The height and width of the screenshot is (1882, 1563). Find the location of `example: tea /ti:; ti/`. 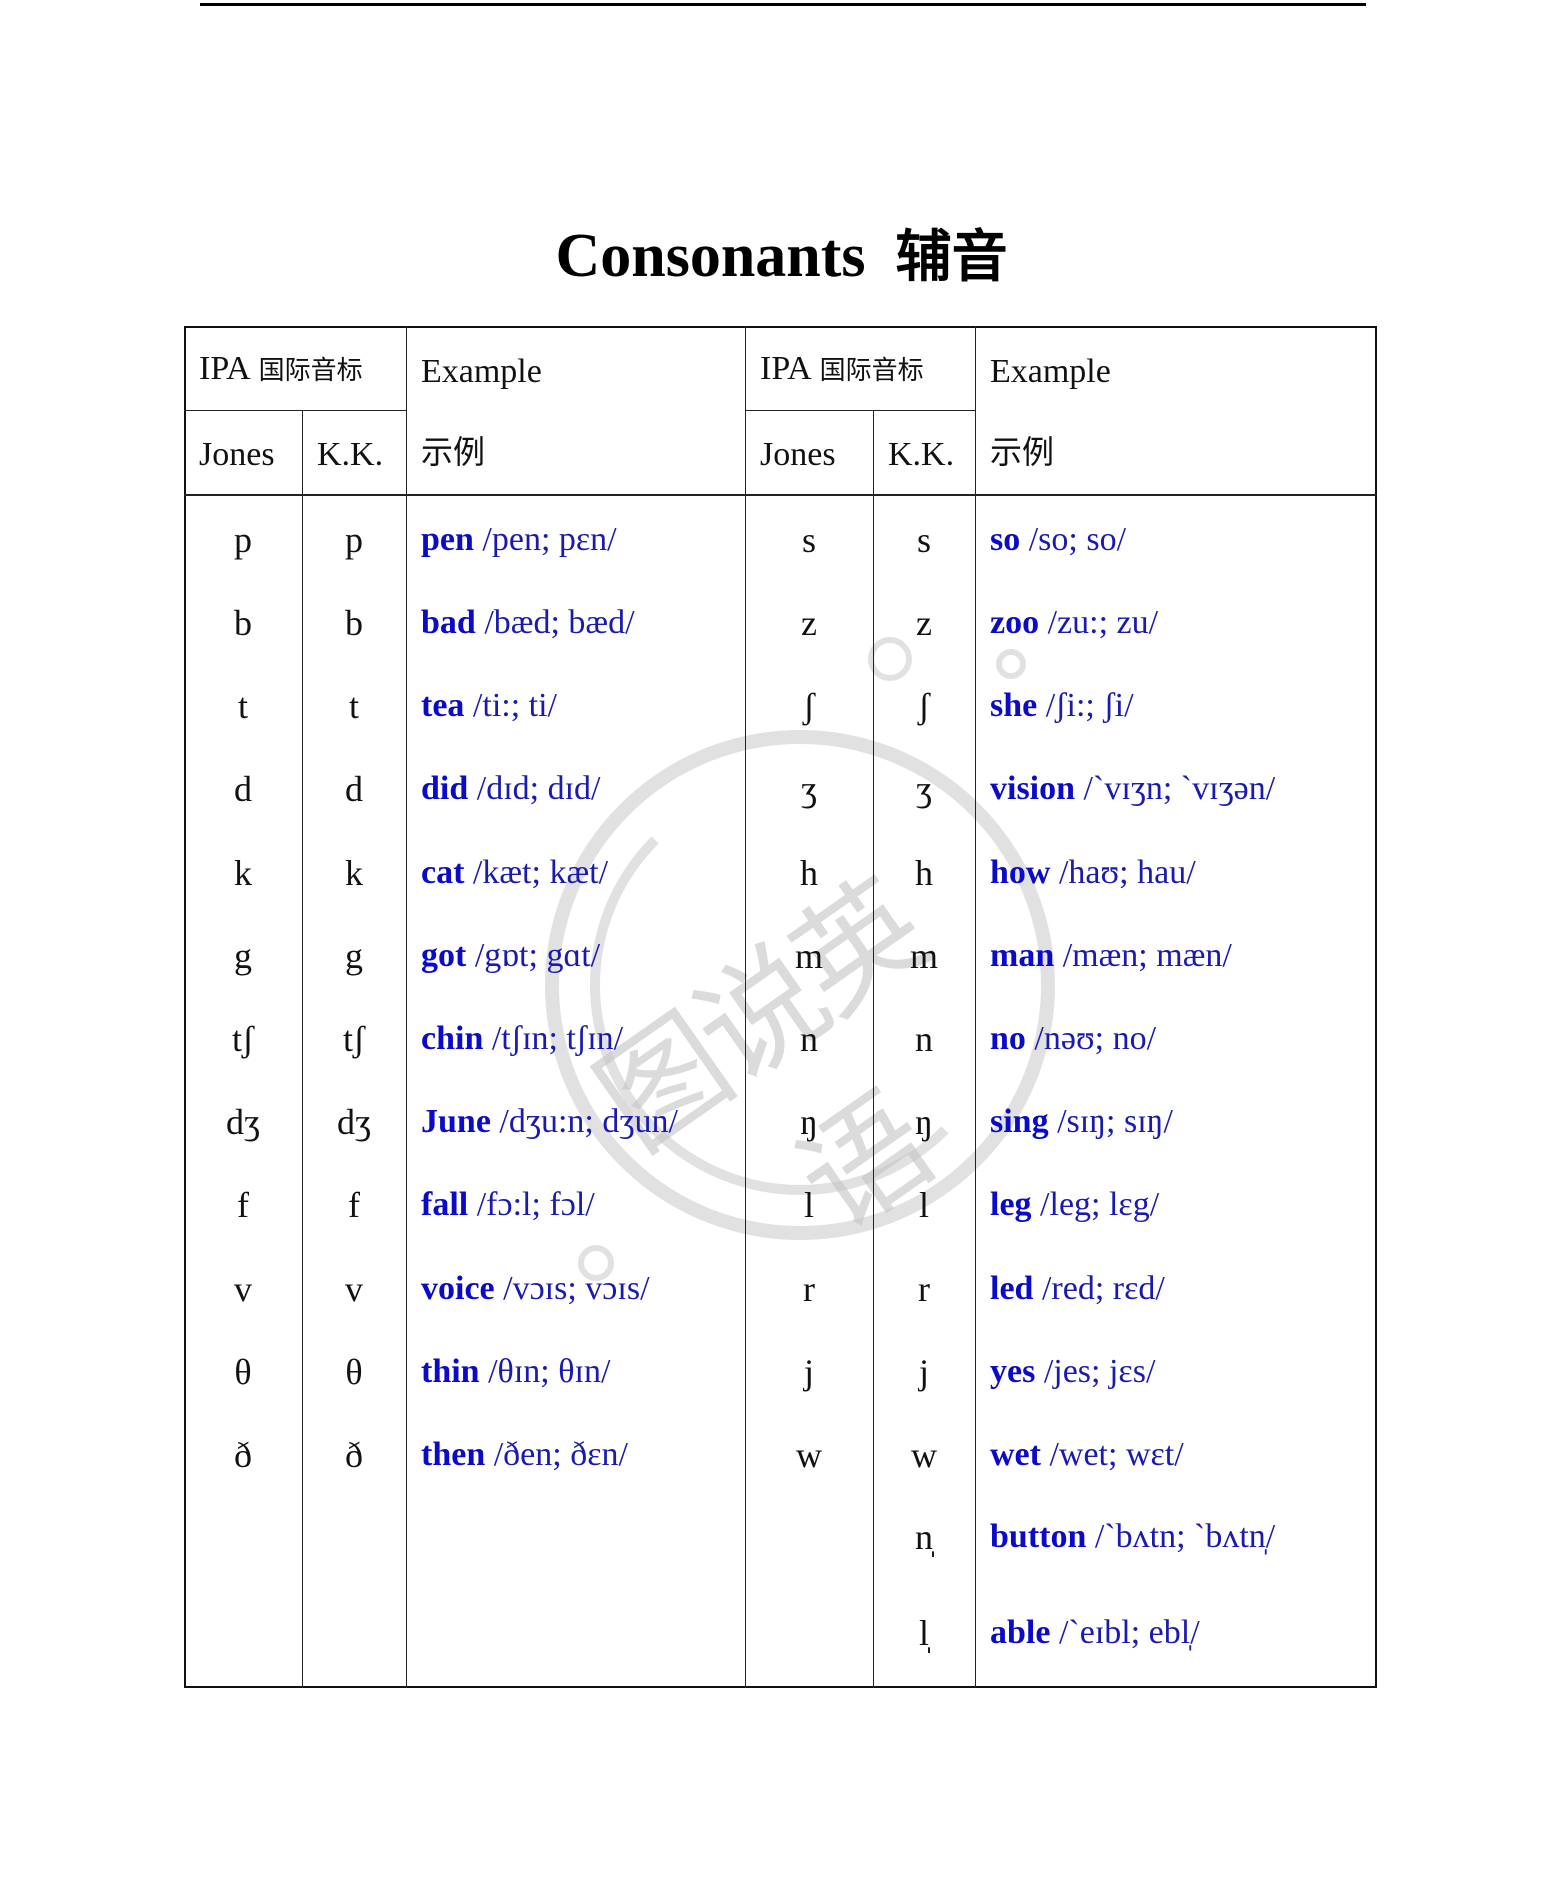

example: tea /ti:; ti/ is located at coordinates (489, 706).